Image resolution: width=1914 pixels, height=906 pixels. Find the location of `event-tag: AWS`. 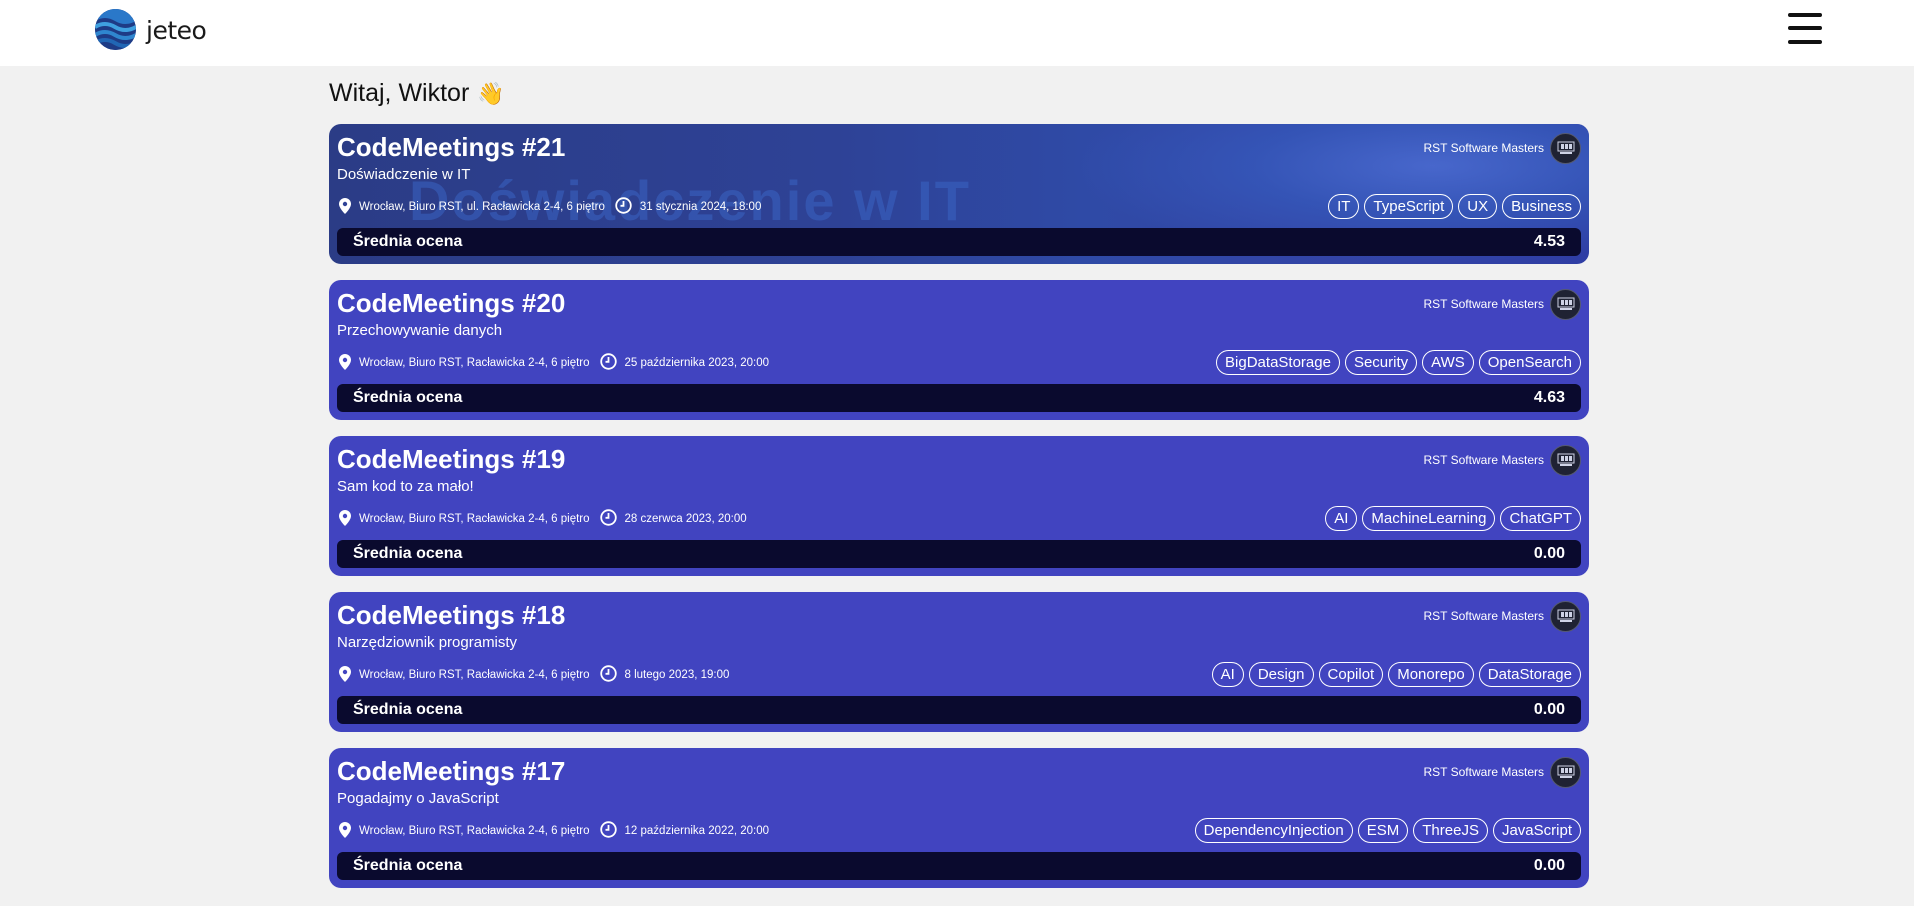

event-tag: AWS is located at coordinates (1448, 362).